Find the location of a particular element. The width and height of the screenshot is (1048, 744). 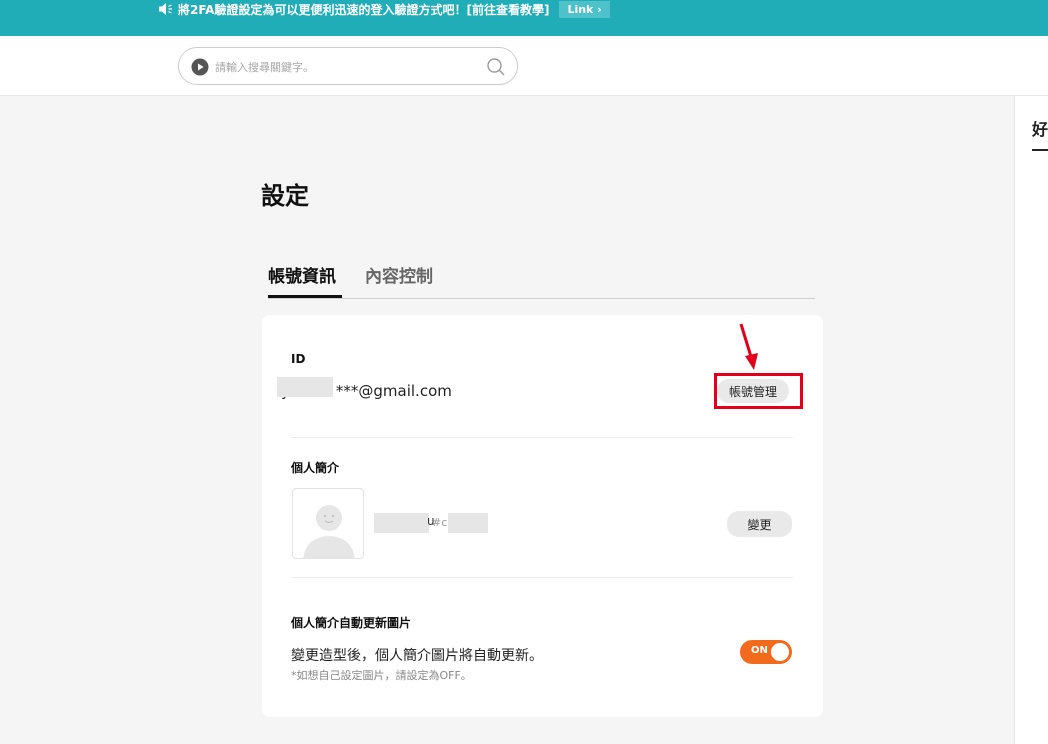

tab-account-info: 帳號資訊 is located at coordinates (305, 281).